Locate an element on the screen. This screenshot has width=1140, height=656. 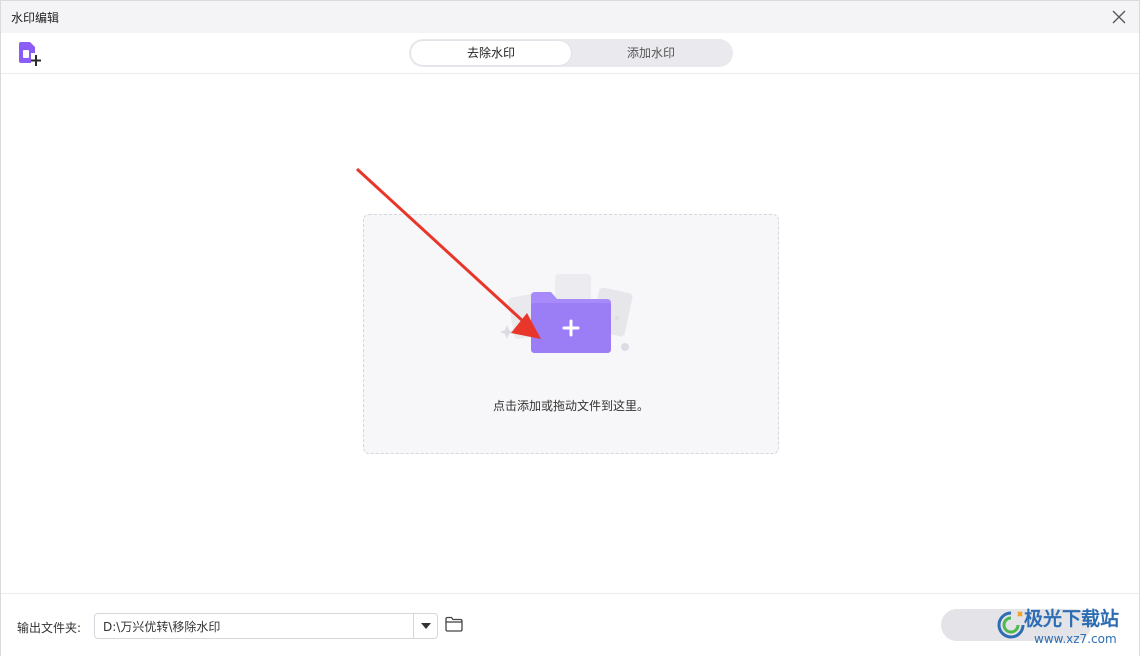
title-bar: 水印编辑 is located at coordinates (570, 17).